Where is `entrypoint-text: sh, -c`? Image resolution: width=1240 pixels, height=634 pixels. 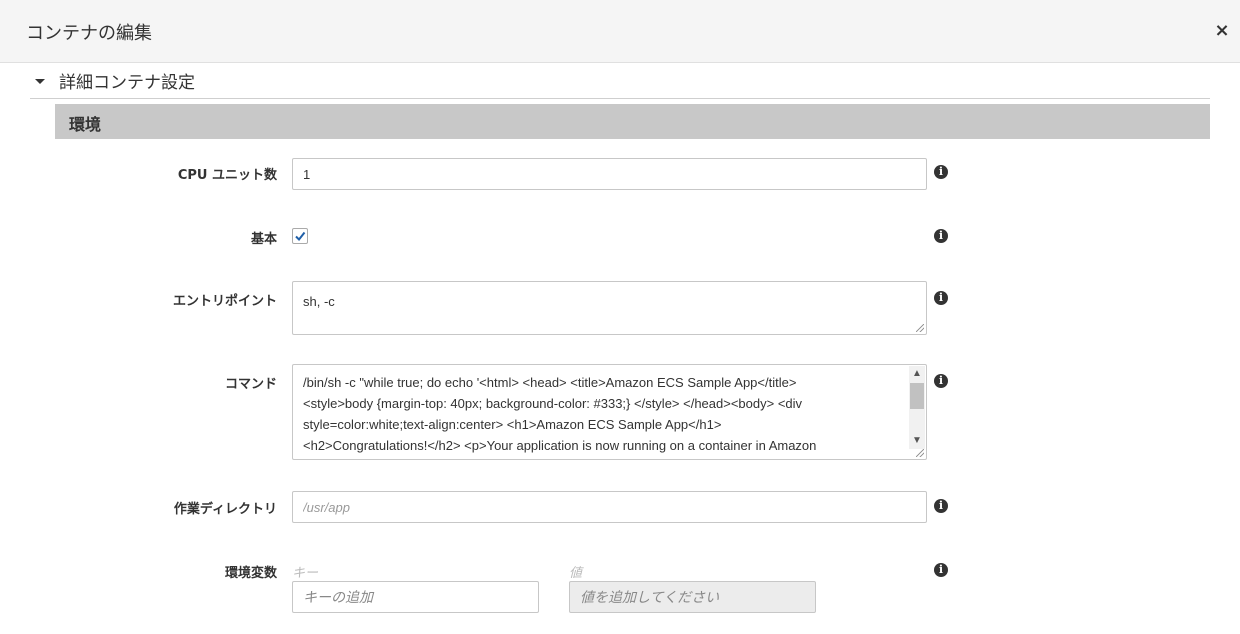
entrypoint-text: sh, -c is located at coordinates (319, 301).